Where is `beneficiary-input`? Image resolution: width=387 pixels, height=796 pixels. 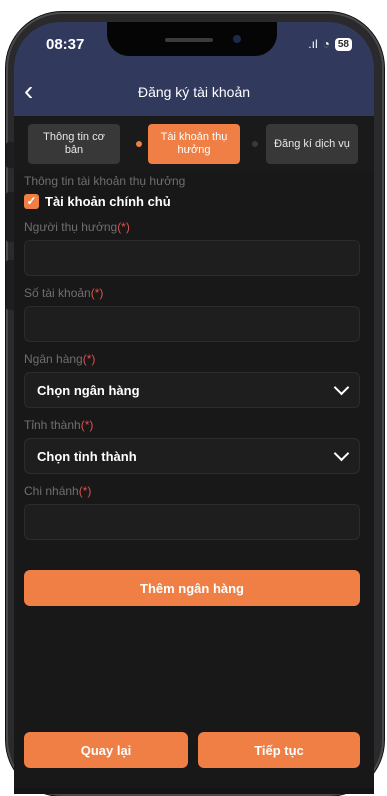 beneficiary-input is located at coordinates (192, 258).